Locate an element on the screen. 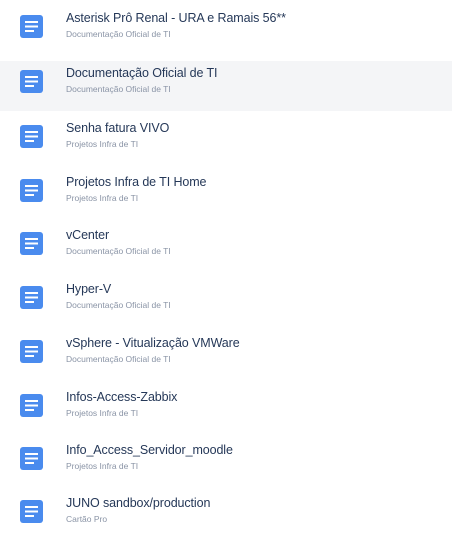 This screenshot has width=452, height=541. page-title: Infos-Access-Zabbix is located at coordinates (122, 397).